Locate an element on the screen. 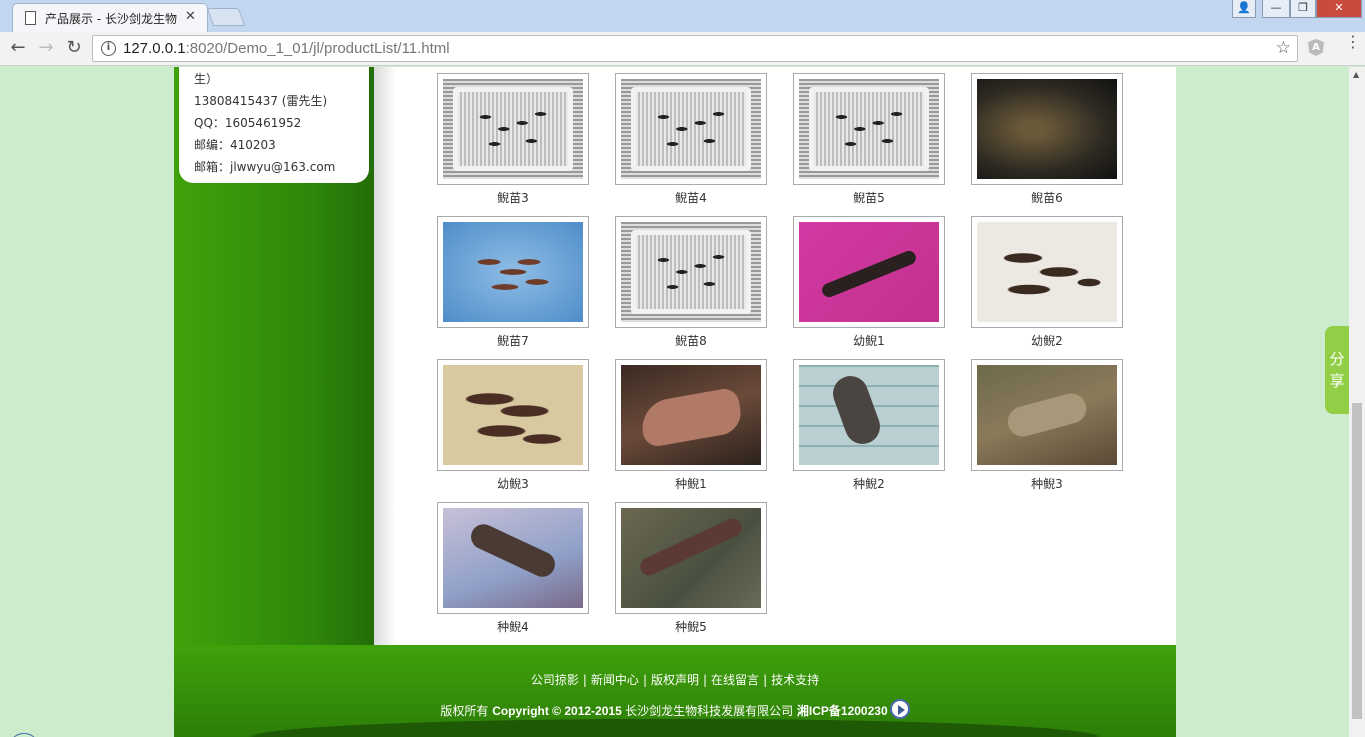 The width and height of the screenshot is (1365, 737). product-item: 鲵苗4 is located at coordinates (691, 139).